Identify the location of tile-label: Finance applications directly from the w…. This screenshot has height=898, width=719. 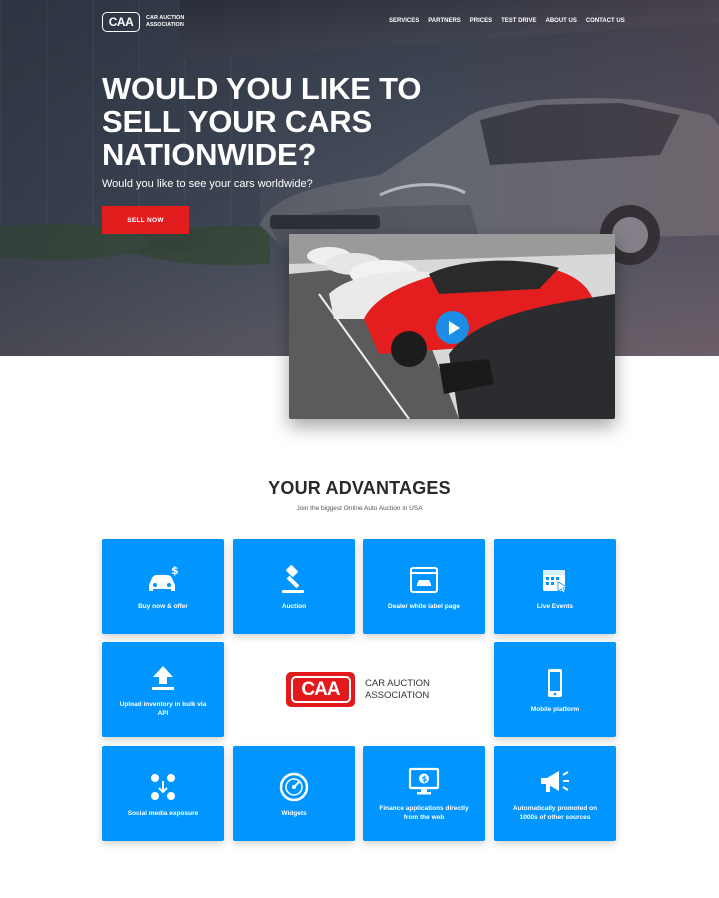
(424, 813).